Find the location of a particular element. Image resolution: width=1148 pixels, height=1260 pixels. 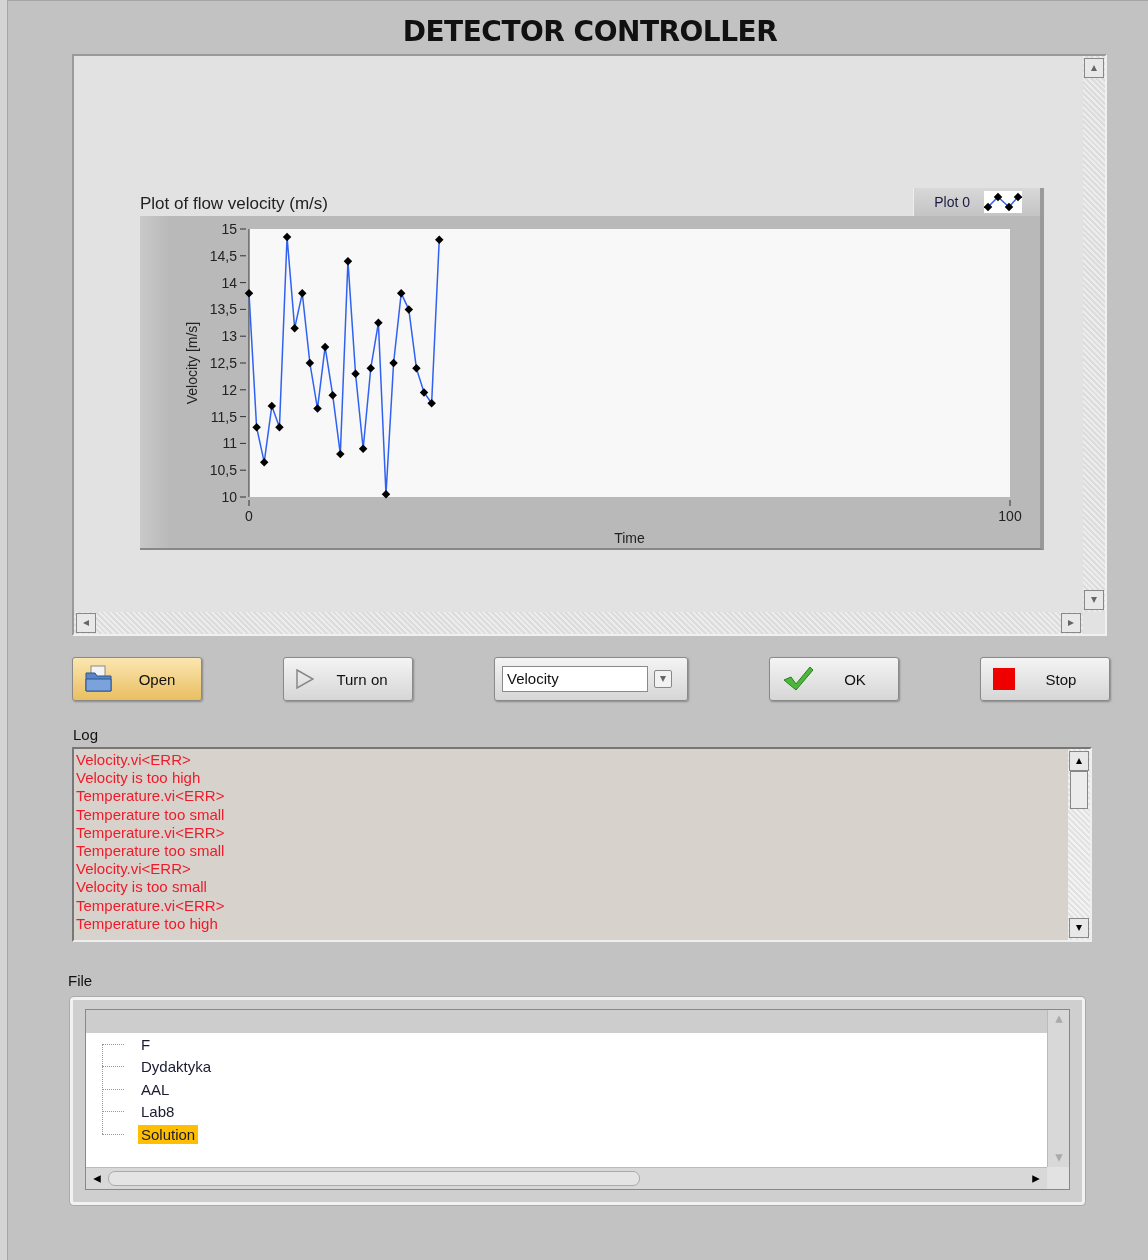

dropdown: Velocity is located at coordinates (591, 679).